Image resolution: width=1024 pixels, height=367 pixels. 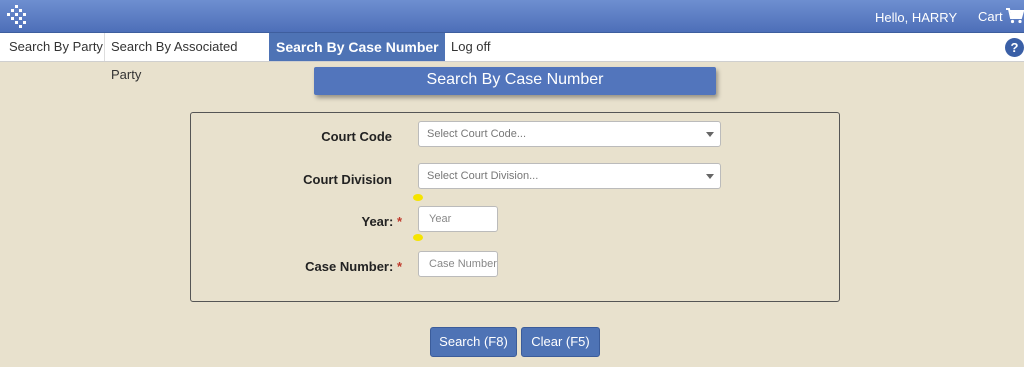 I want to click on year-label: Year: *, so click(x=366, y=221).